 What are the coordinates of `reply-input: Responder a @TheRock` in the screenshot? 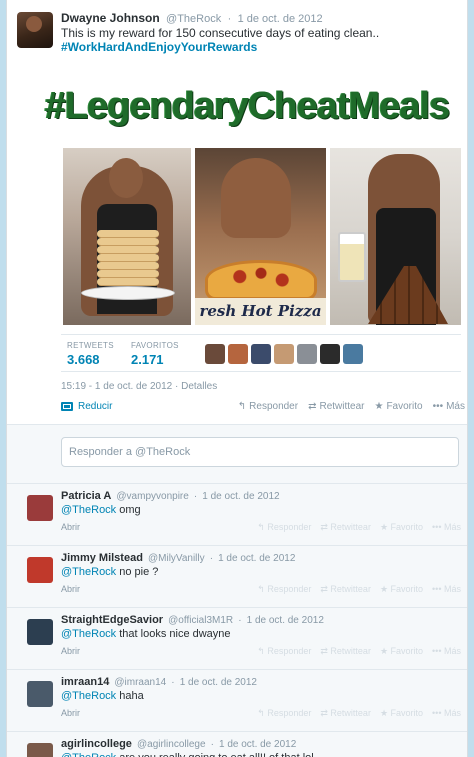 It's located at (260, 452).